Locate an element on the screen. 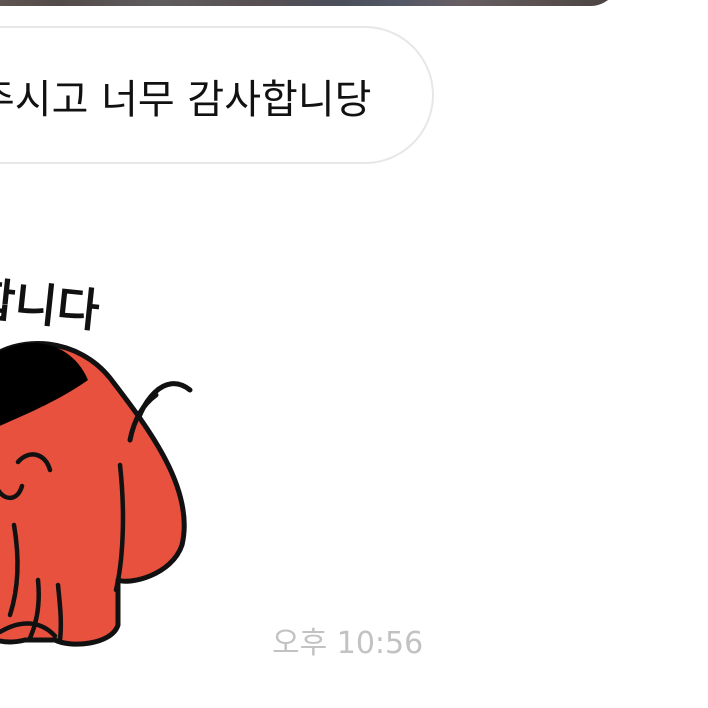 This screenshot has height=708, width=708. shared-media-thumbnail is located at coordinates (310, 3).